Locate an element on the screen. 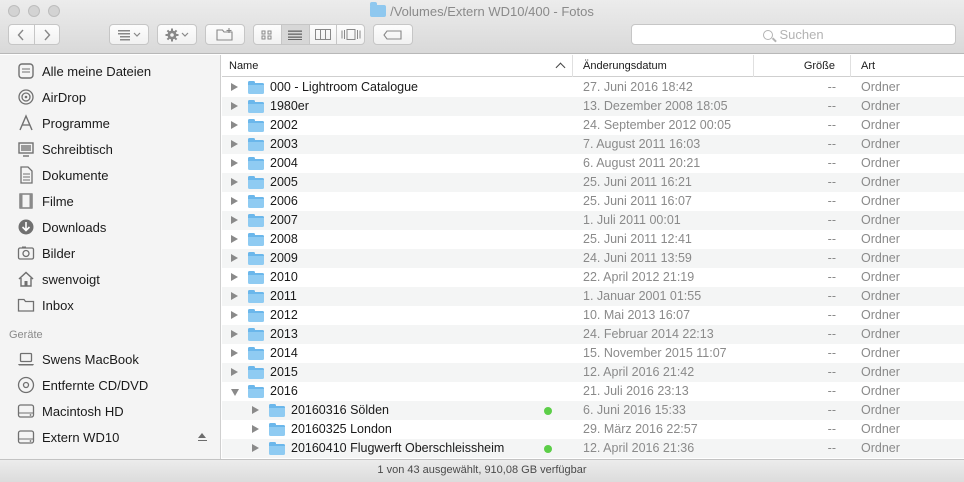  sidebar-item-extern-wd10: Extern WD10 is located at coordinates (110, 437).